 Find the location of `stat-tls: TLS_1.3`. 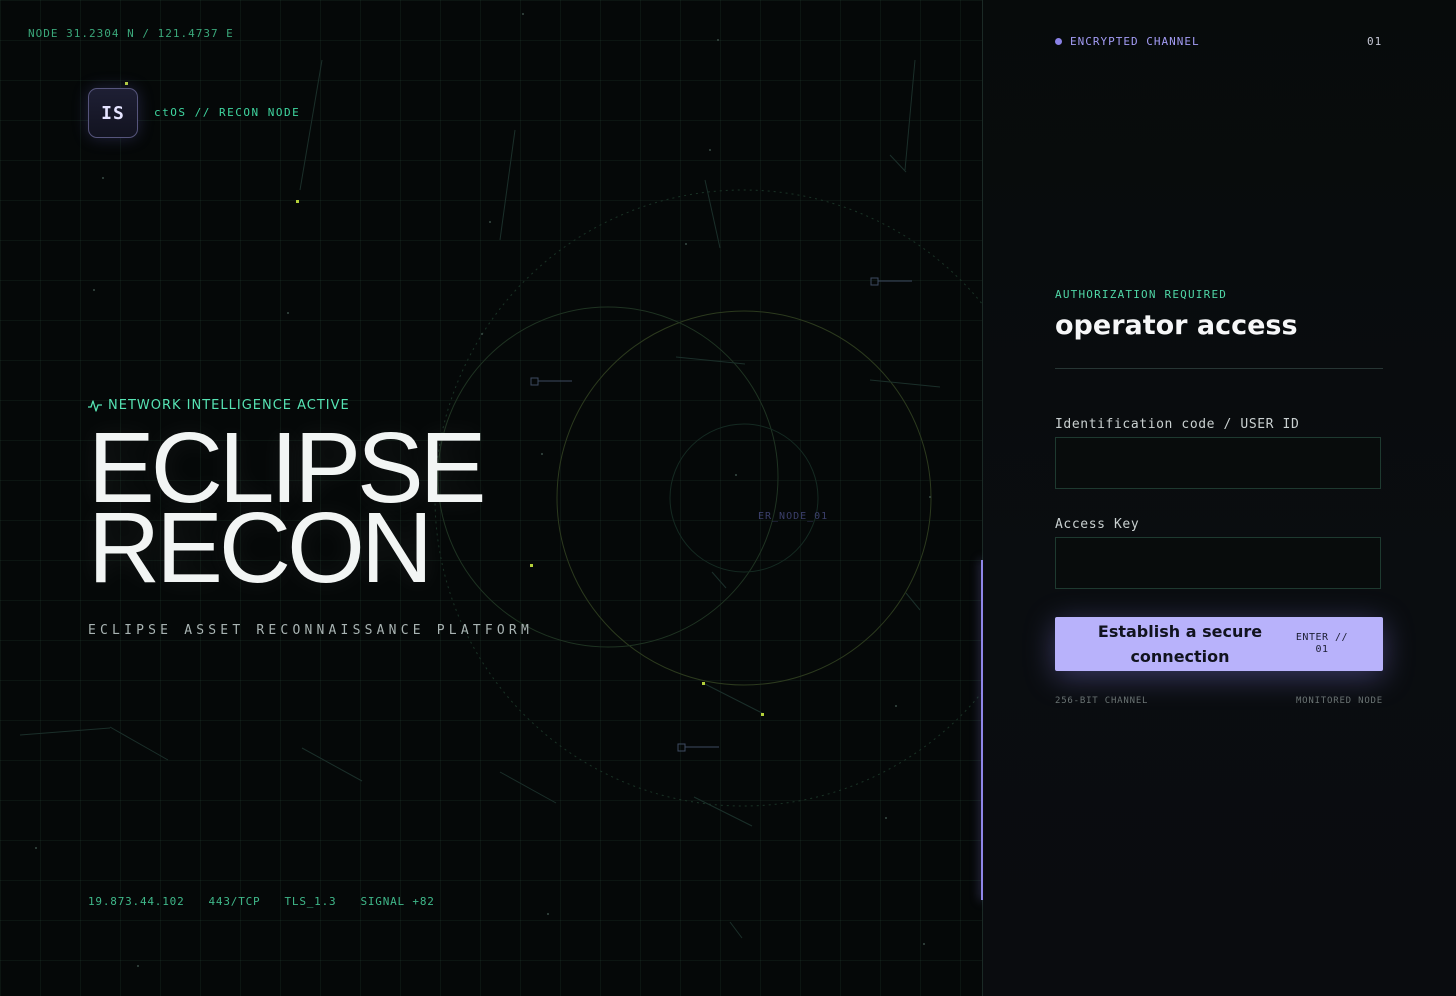

stat-tls: TLS_1.3 is located at coordinates (310, 901).